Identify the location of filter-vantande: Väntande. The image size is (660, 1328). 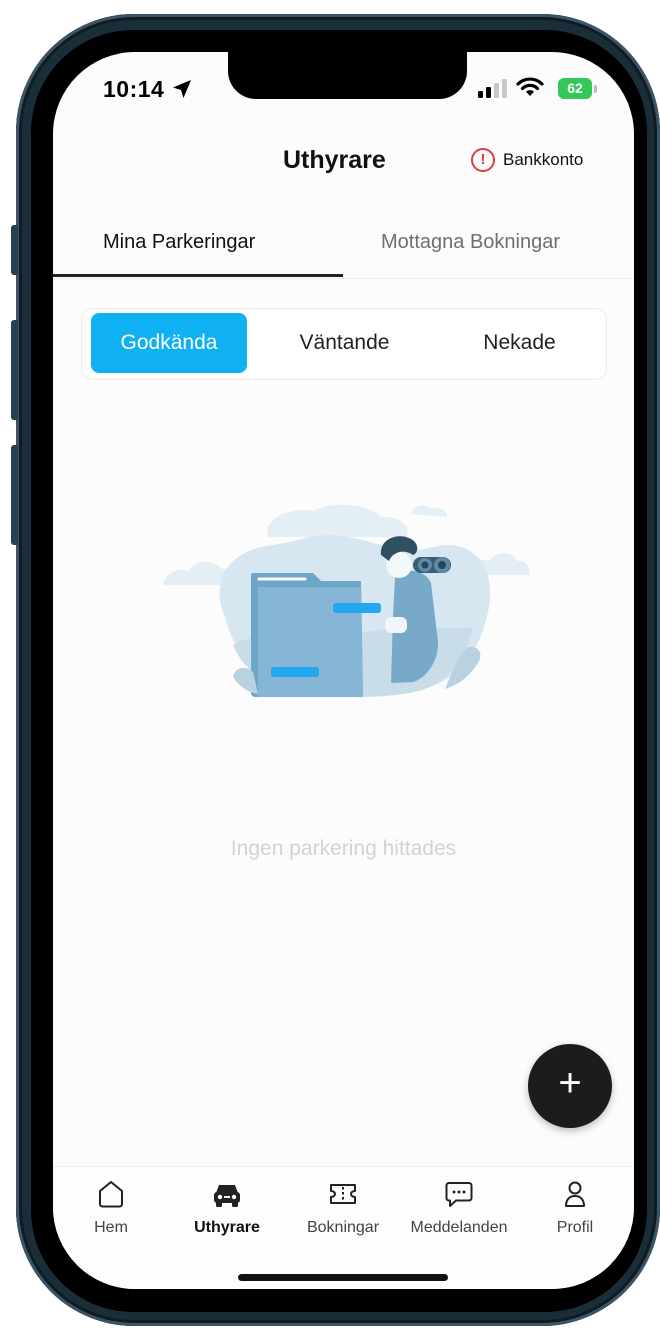
(344, 343).